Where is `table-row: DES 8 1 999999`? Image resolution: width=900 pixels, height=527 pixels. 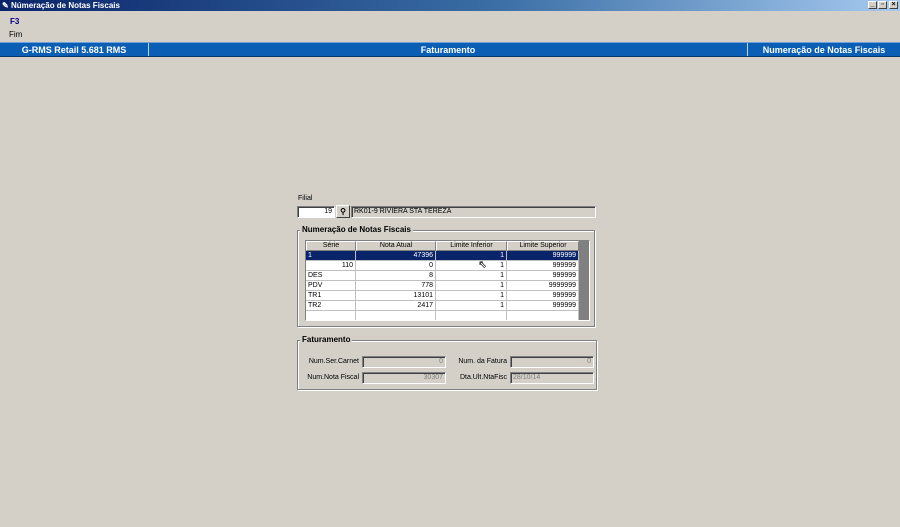
table-row: DES 8 1 999999 is located at coordinates (442, 276).